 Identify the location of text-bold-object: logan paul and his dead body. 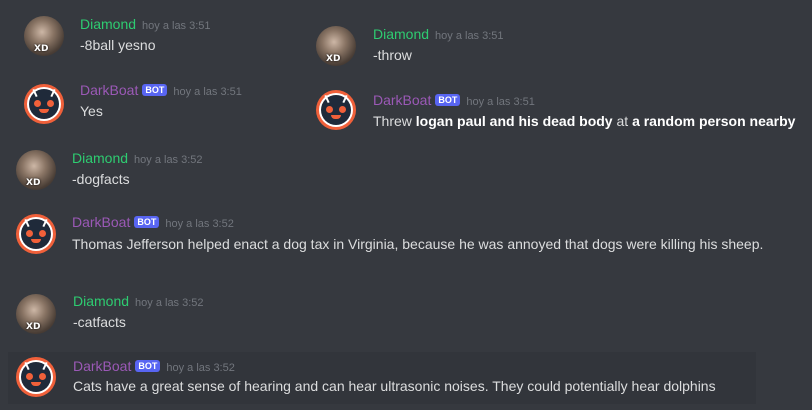
(514, 121).